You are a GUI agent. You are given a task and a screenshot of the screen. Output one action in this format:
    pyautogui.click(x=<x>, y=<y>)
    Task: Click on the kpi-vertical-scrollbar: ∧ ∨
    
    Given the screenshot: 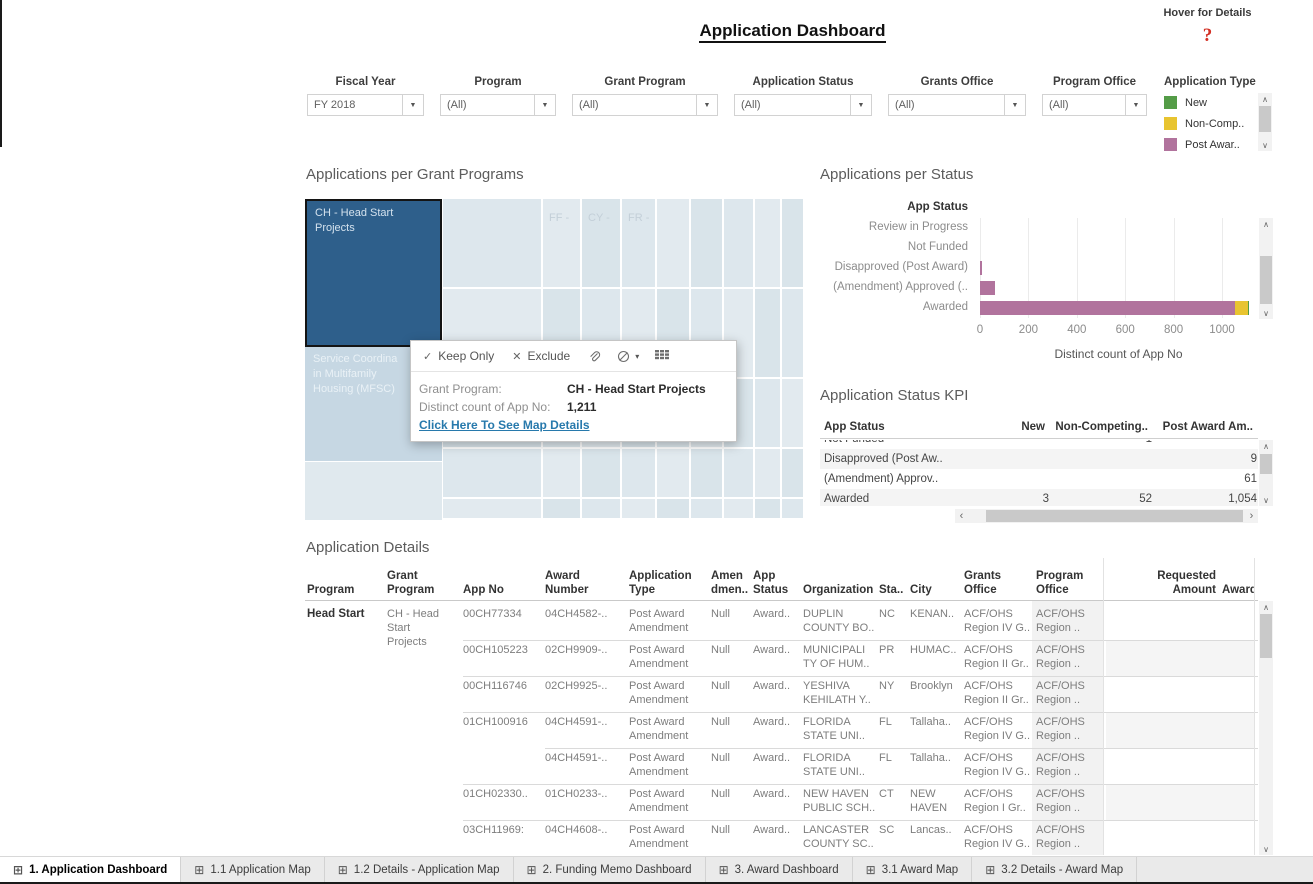 What is the action you would take?
    pyautogui.click(x=1266, y=473)
    